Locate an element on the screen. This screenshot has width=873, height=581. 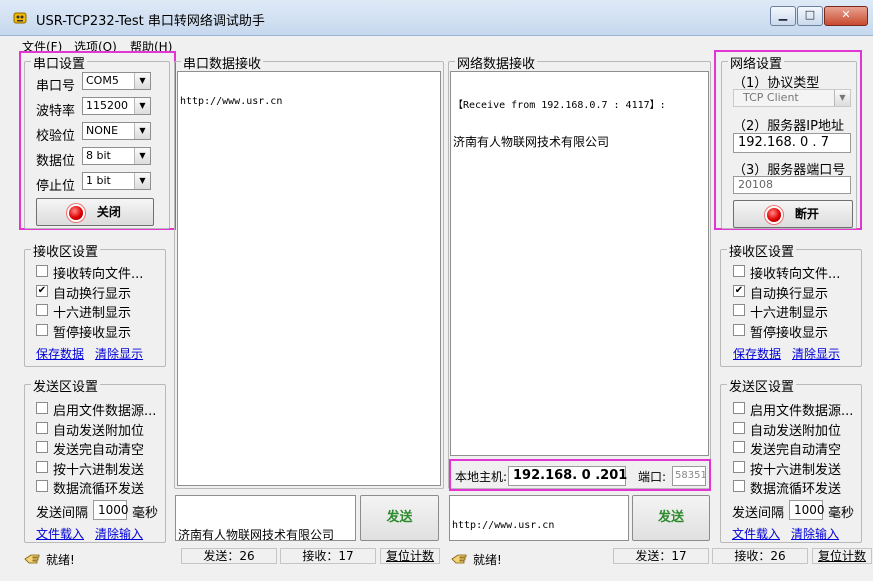
left-clear-display-link: 清除显示 is located at coordinates (119, 353).